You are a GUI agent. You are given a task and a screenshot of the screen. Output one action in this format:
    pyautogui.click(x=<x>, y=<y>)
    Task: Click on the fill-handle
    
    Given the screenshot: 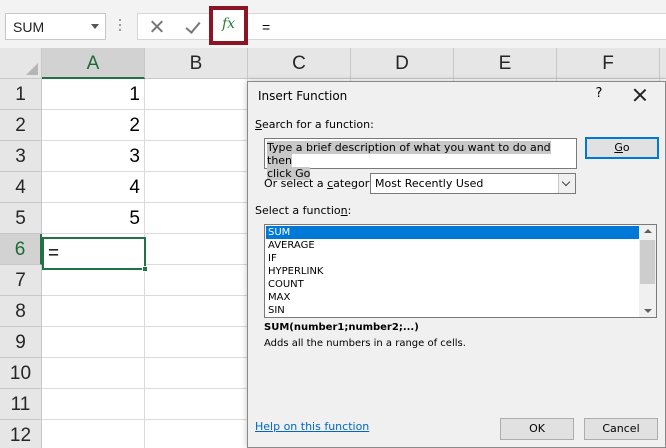 What is the action you would take?
    pyautogui.click(x=145, y=269)
    